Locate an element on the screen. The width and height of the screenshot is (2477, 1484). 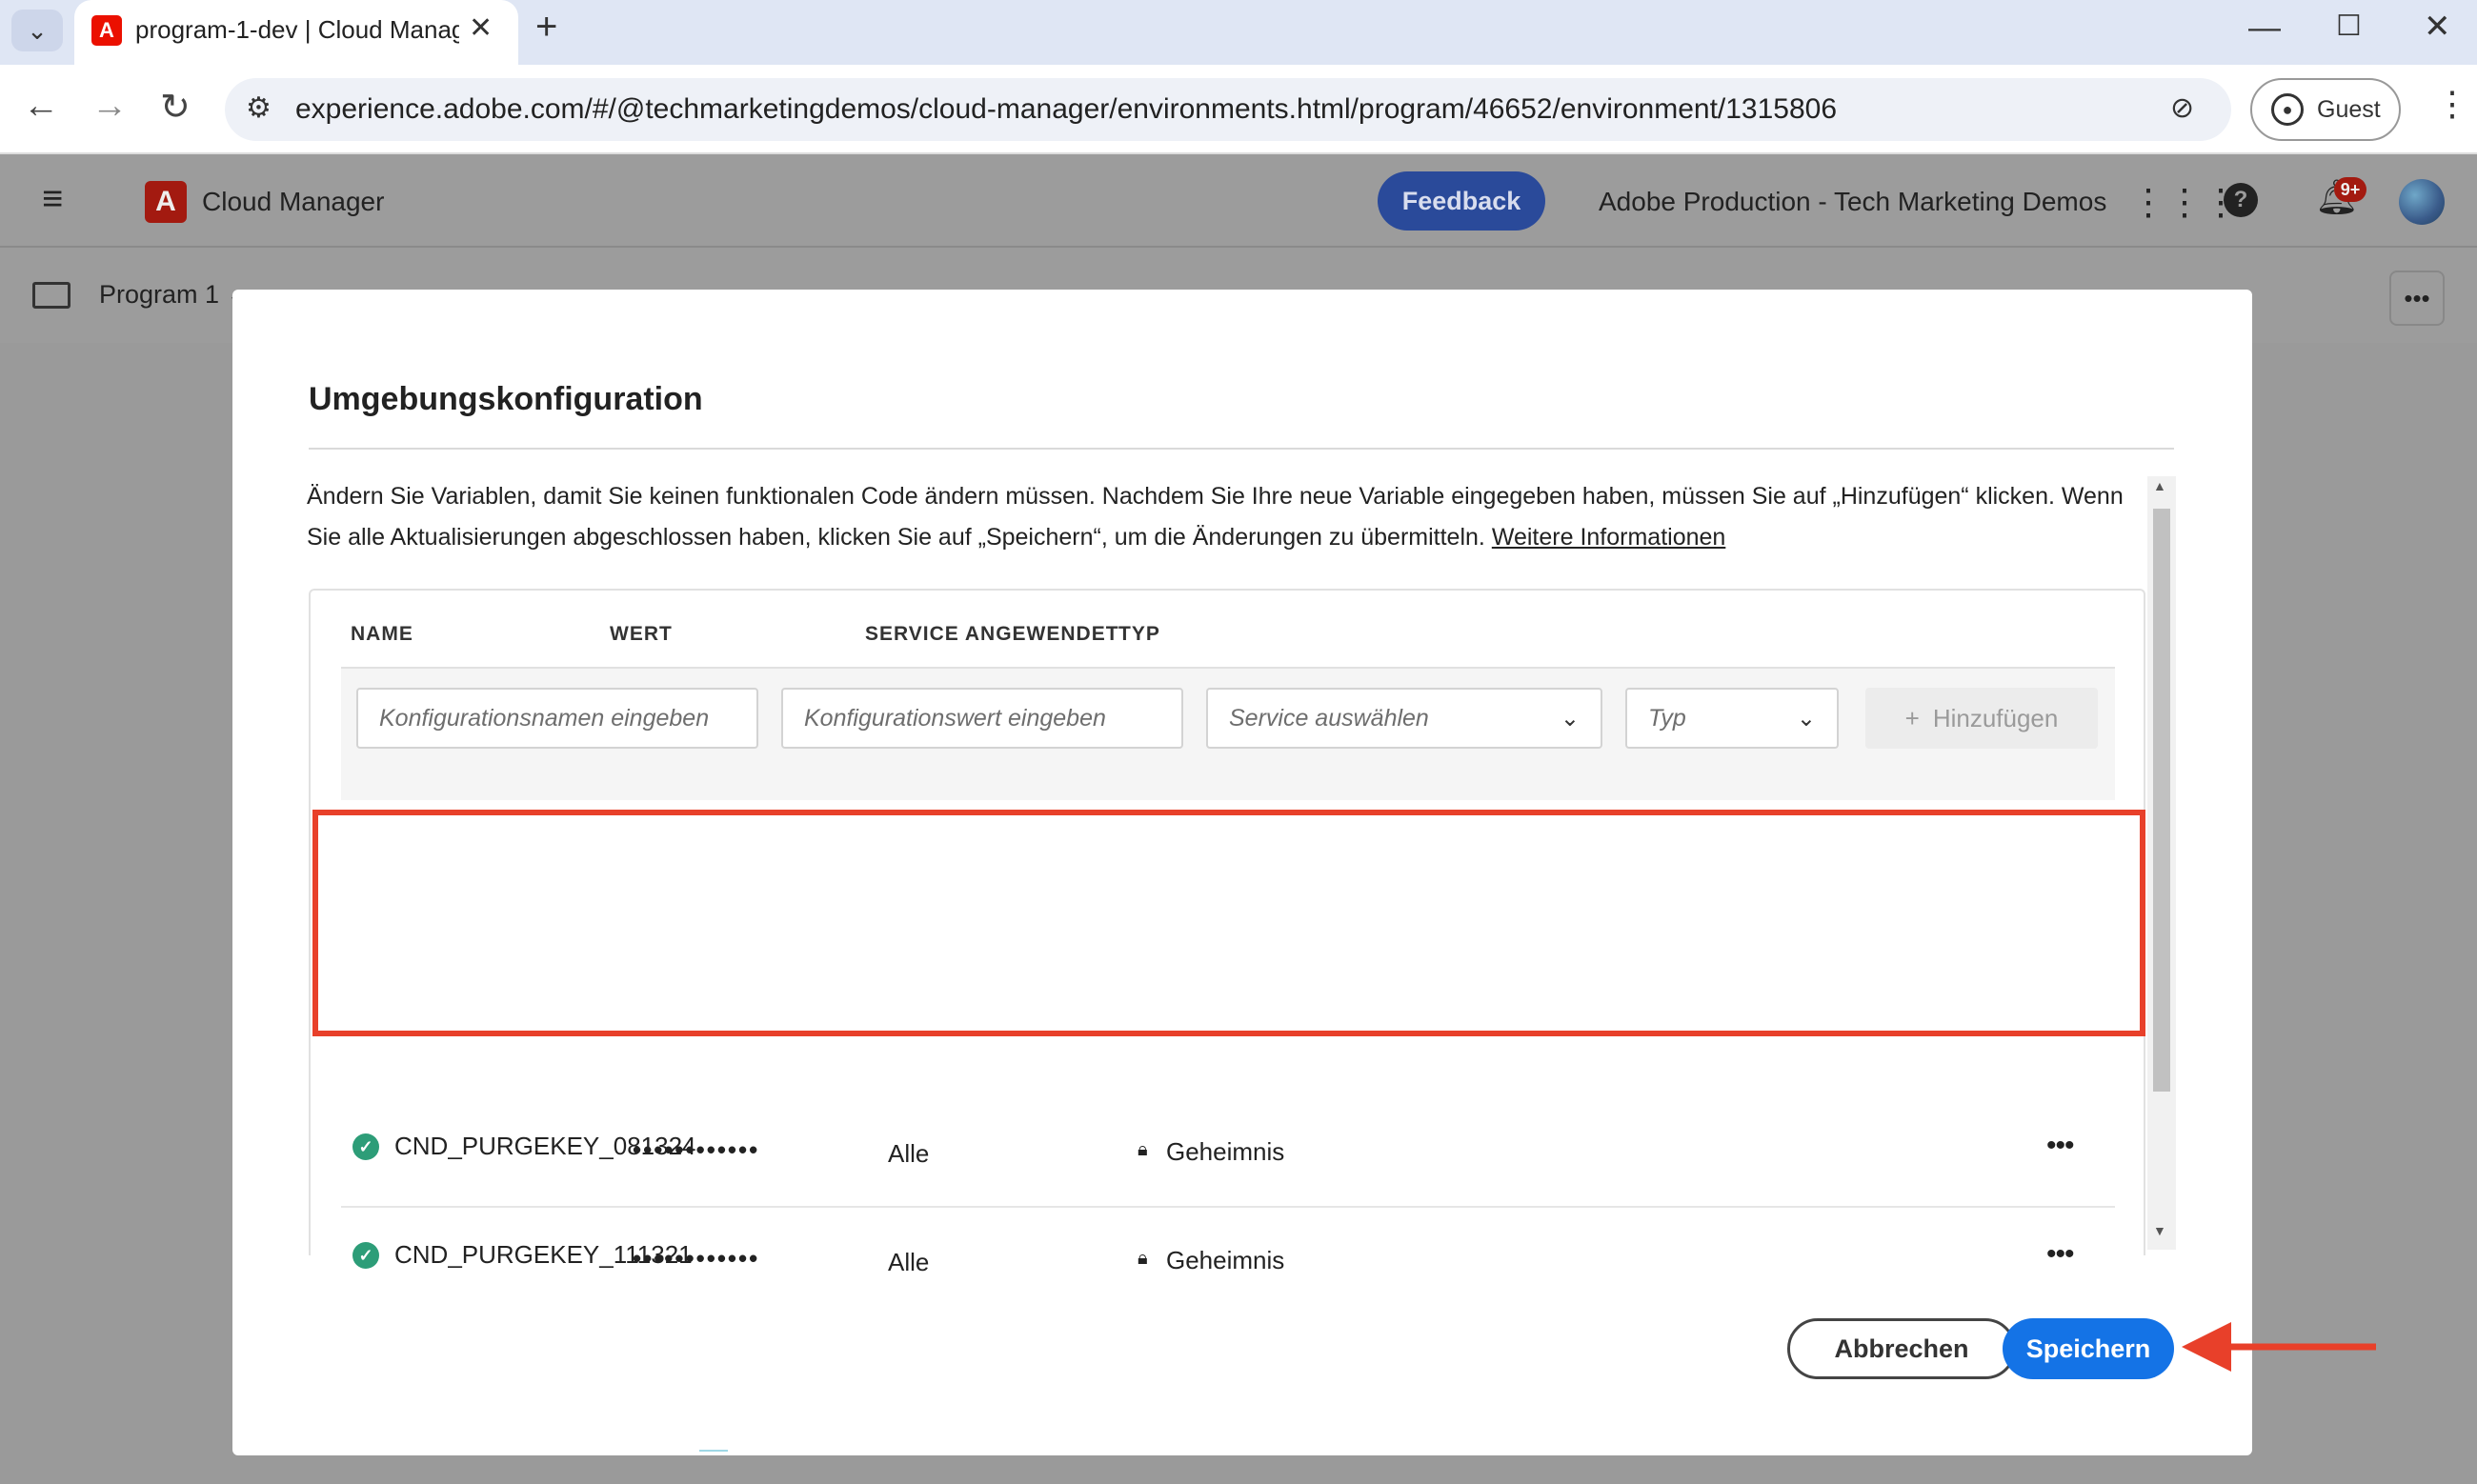
more-actions-button: ••• is located at coordinates (2417, 298).